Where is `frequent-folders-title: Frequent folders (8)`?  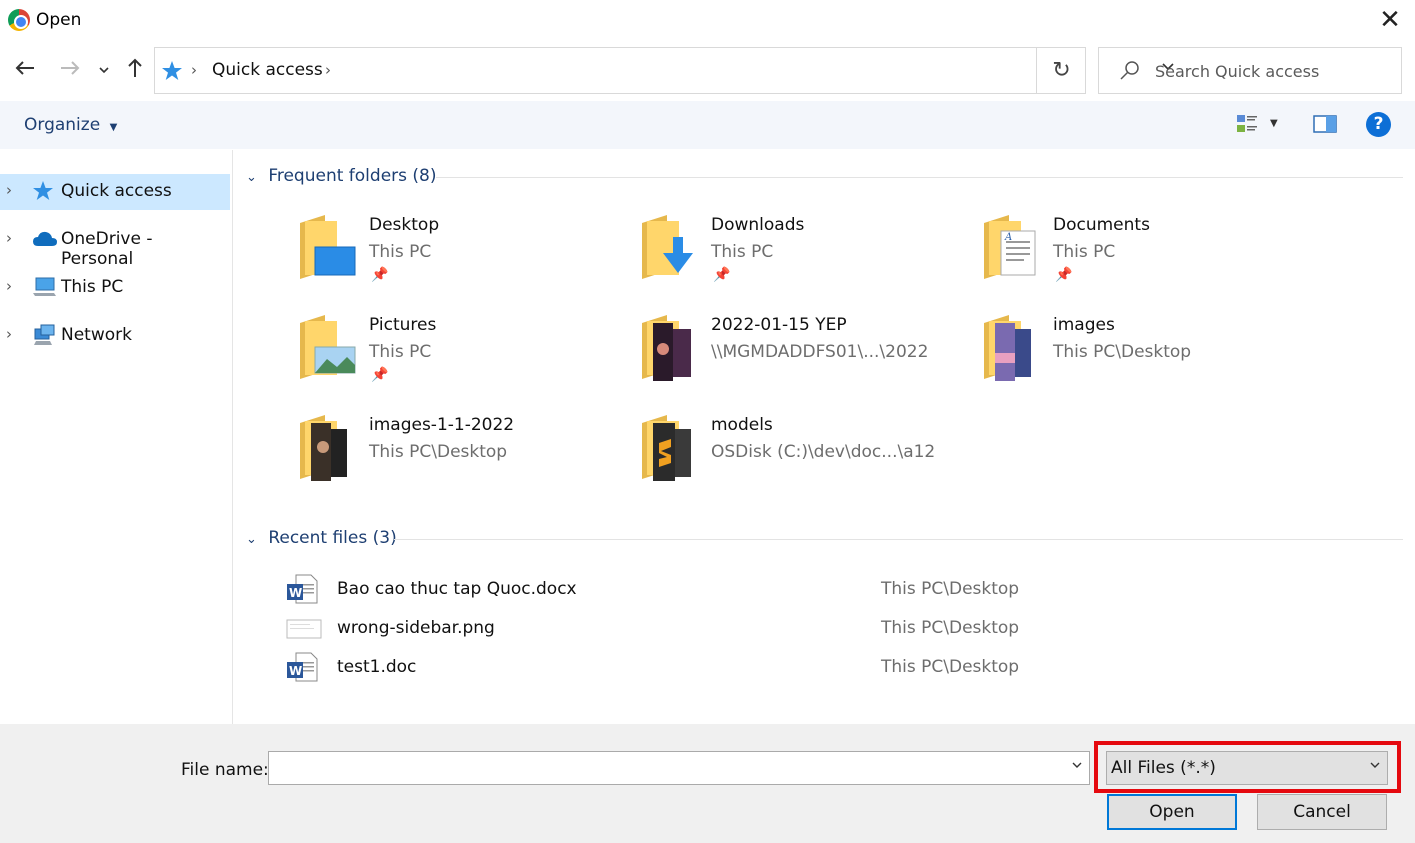
frequent-folders-title: Frequent folders (8) is located at coordinates (352, 176).